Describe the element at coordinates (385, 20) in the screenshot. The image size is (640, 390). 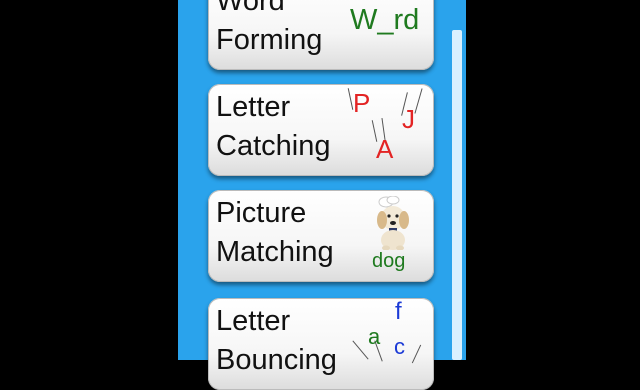
I see `word-preview: W_rd` at that location.